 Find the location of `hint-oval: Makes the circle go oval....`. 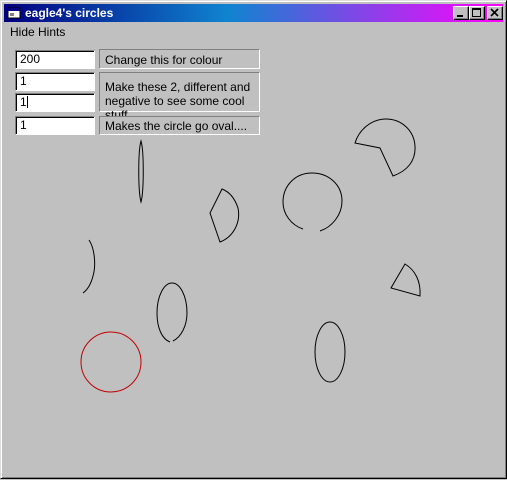

hint-oval: Makes the circle go oval.... is located at coordinates (179, 125).